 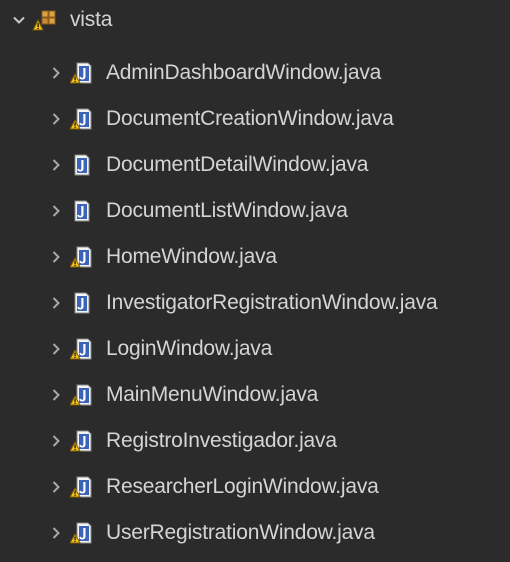 What do you see at coordinates (61, 20) in the screenshot?
I see `tree-item-vista: vista` at bounding box center [61, 20].